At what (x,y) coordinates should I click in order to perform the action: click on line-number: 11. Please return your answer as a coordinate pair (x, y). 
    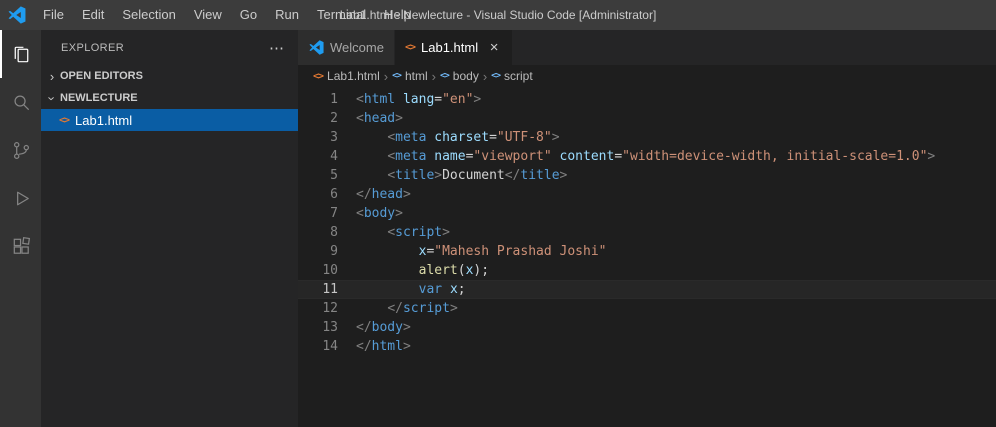
    Looking at the image, I should click on (330, 289).